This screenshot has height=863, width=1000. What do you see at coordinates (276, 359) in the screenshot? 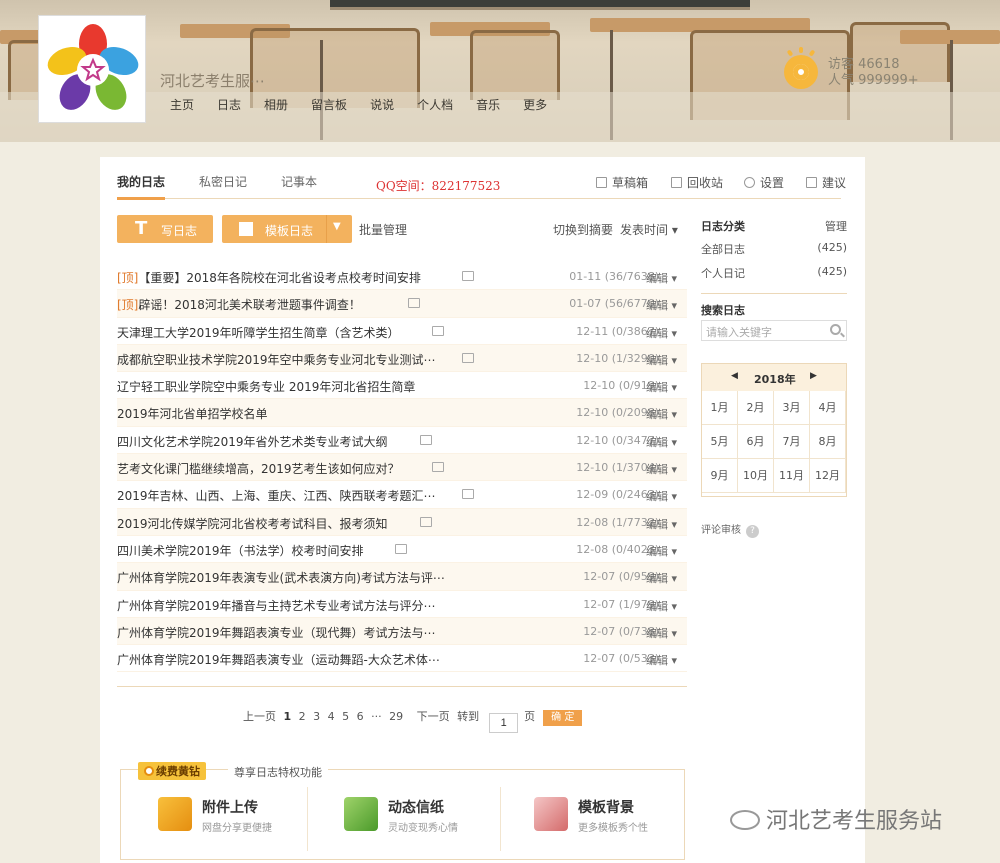
I see `blog-title-link: 成都航空职业技术学院2019年空中乘务专业河北专业测试⋯` at bounding box center [276, 359].